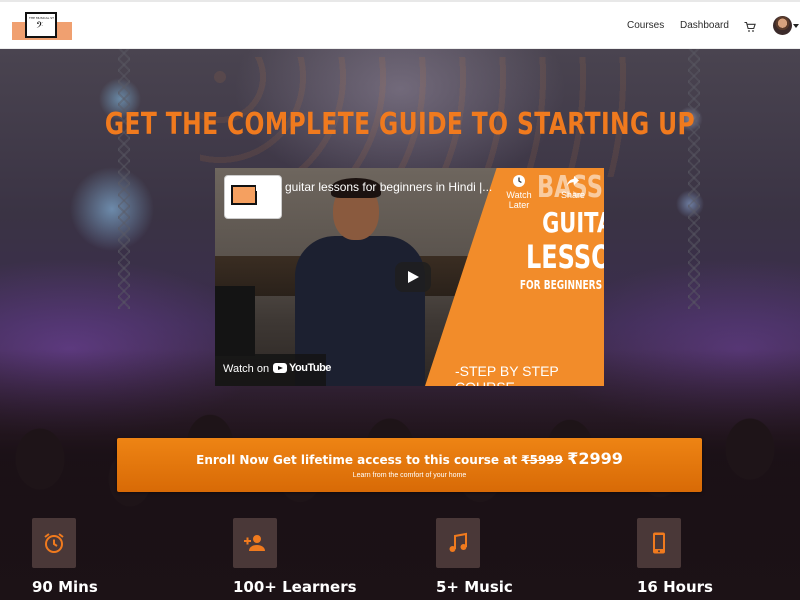  Describe the element at coordinates (573, 187) in the screenshot. I see `share-button: Share` at that location.